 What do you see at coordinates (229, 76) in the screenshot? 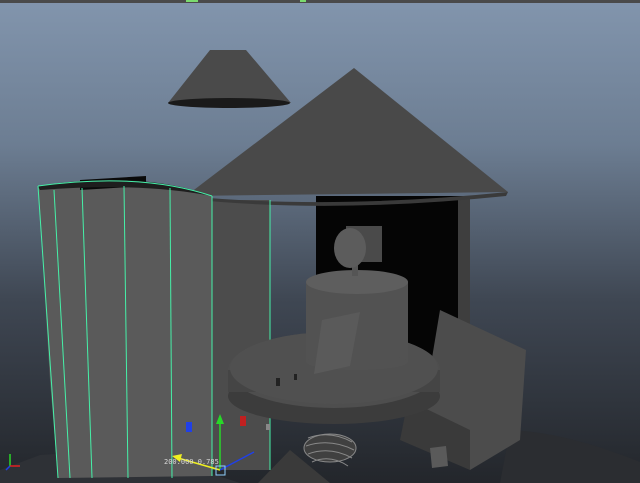
I see `floating-cone` at bounding box center [229, 76].